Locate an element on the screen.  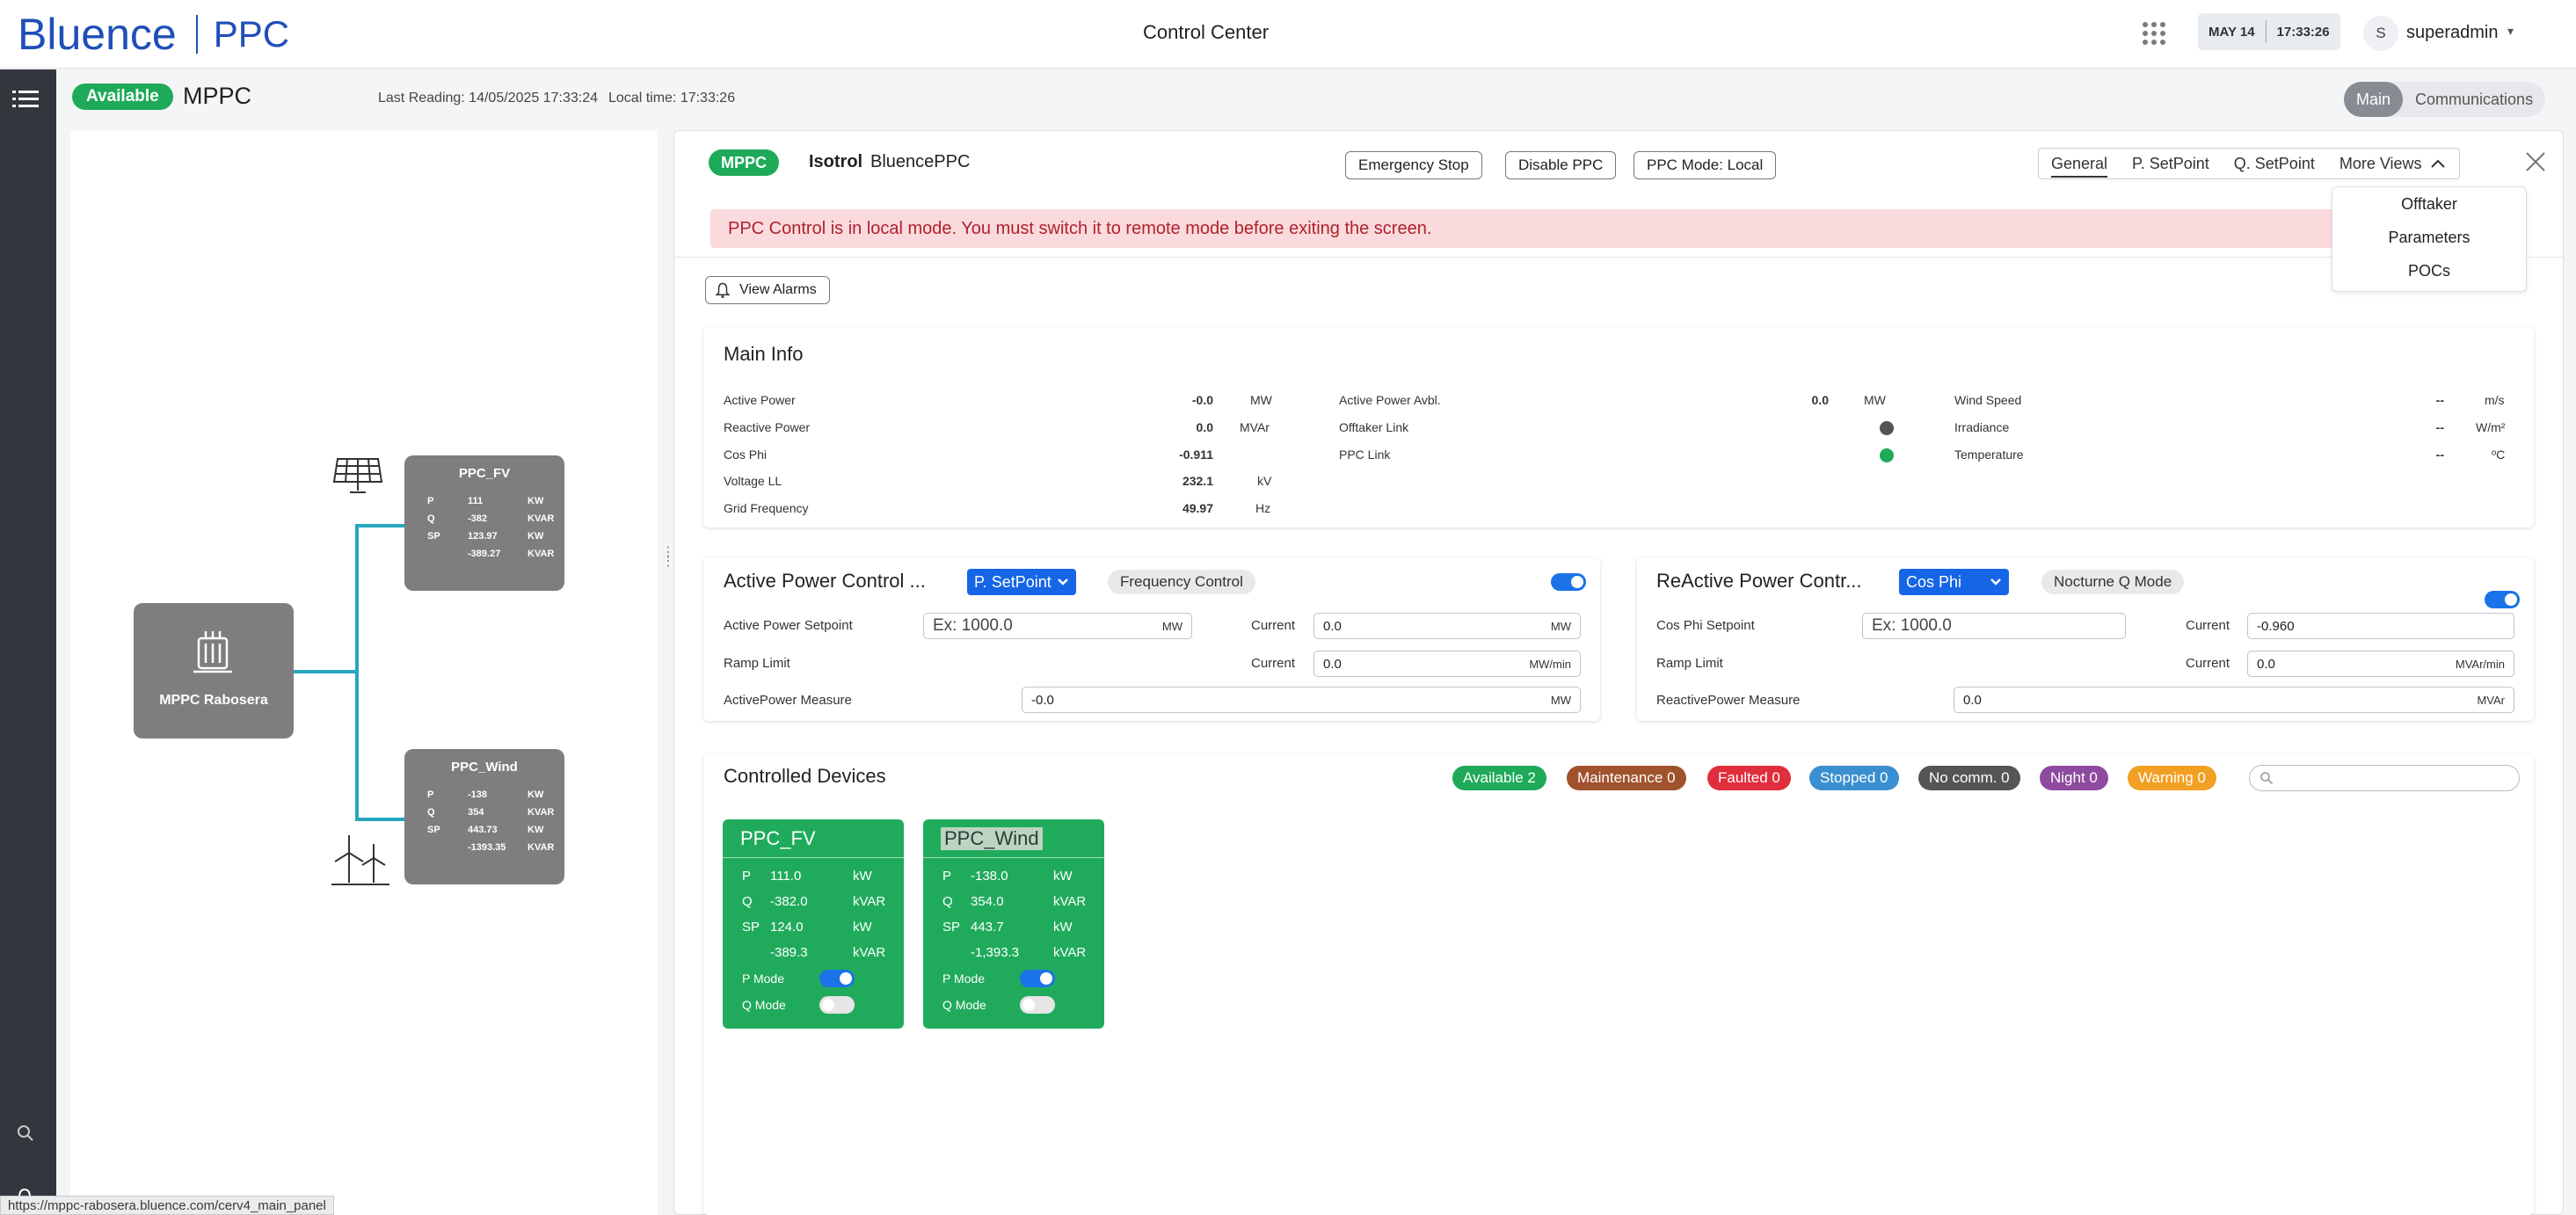
apps-grid-icon is located at coordinates (2154, 33).